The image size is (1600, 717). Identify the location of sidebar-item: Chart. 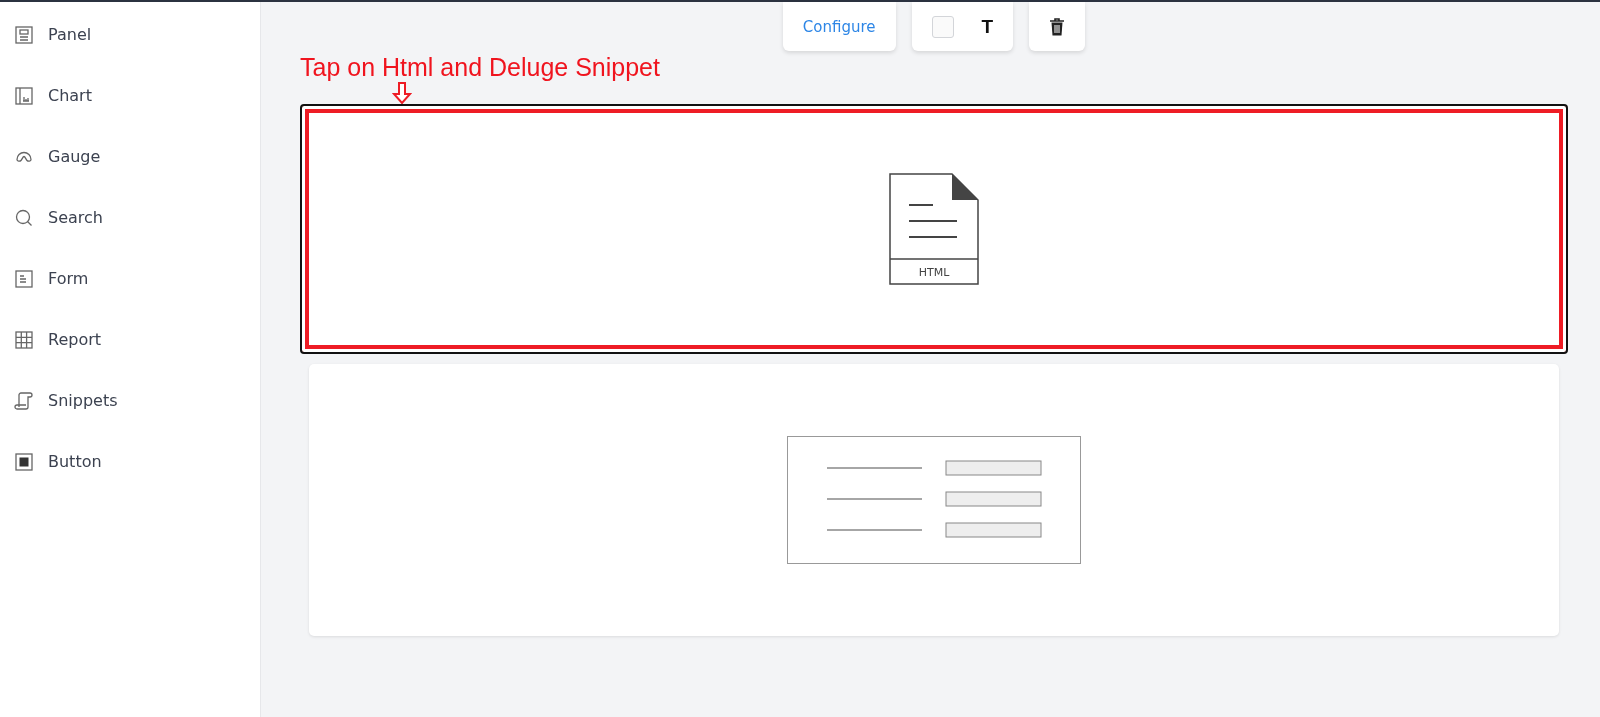
(130, 95).